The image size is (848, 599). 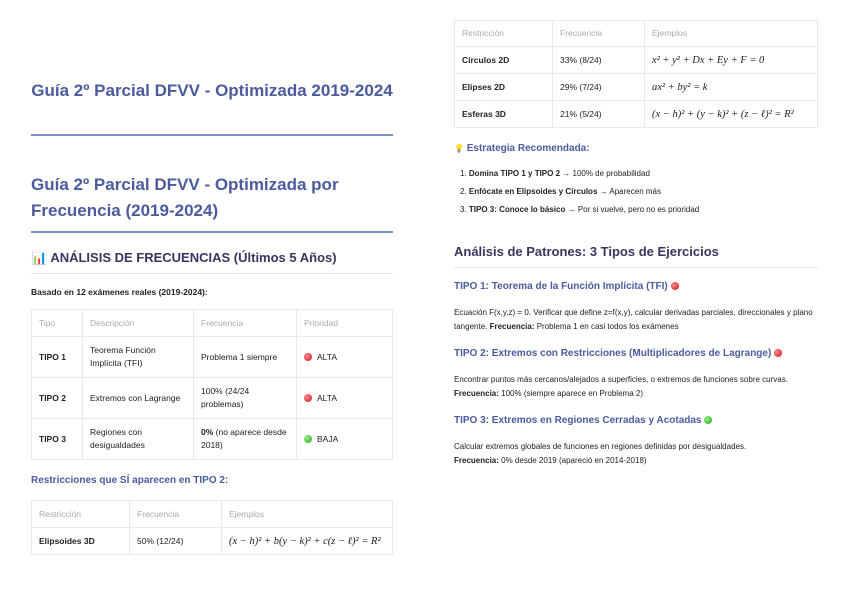 What do you see at coordinates (138, 357) in the screenshot?
I see `cell-desc: Teorema Función Implícita (TFI)` at bounding box center [138, 357].